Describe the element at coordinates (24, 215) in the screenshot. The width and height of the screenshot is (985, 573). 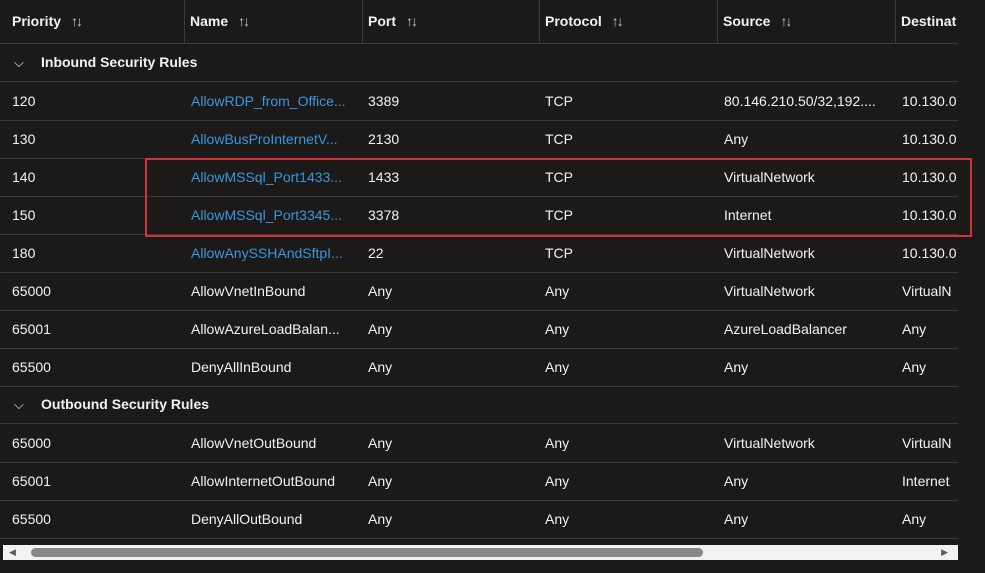
I see `cell-priority: 150` at that location.